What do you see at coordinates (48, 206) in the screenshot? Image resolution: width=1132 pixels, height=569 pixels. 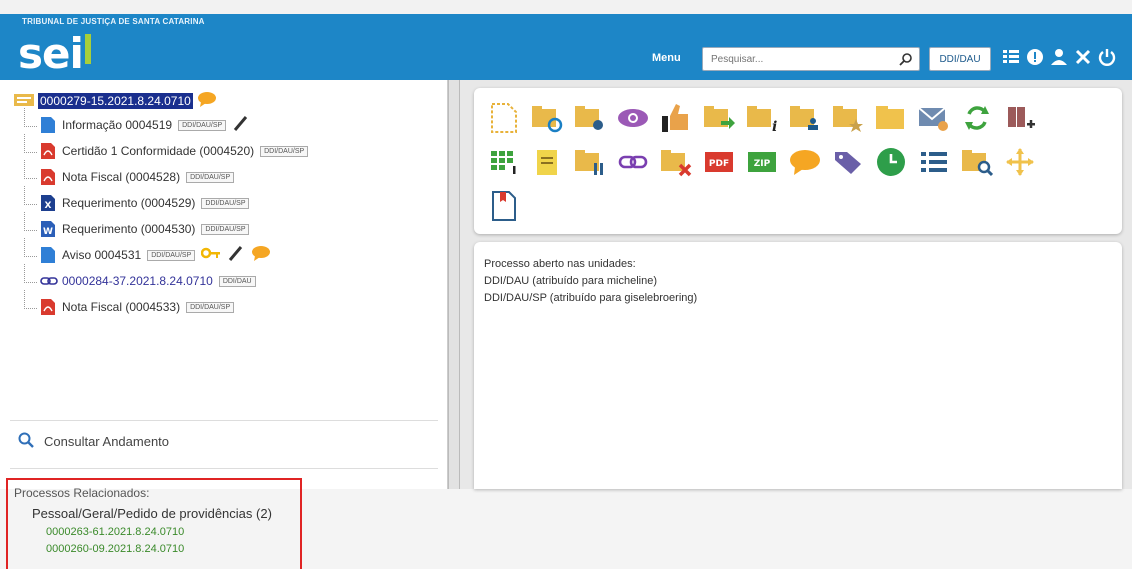 I see `svg-text: X` at bounding box center [48, 206].